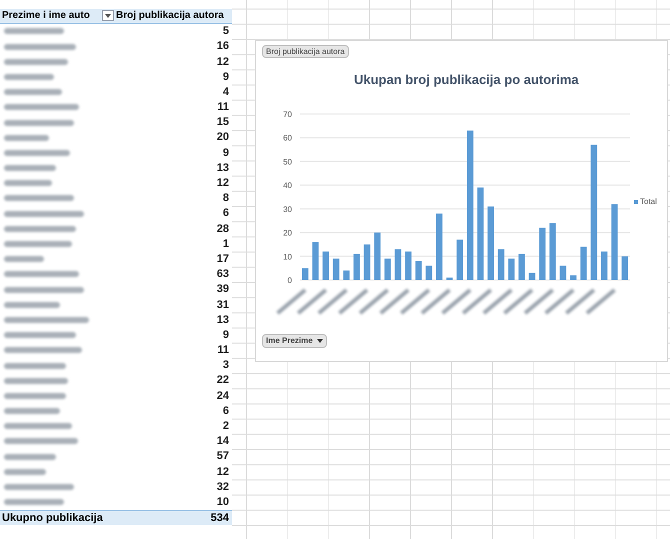 The width and height of the screenshot is (670, 539). Describe the element at coordinates (287, 161) in the screenshot. I see `axis-tick-label: 50` at that location.